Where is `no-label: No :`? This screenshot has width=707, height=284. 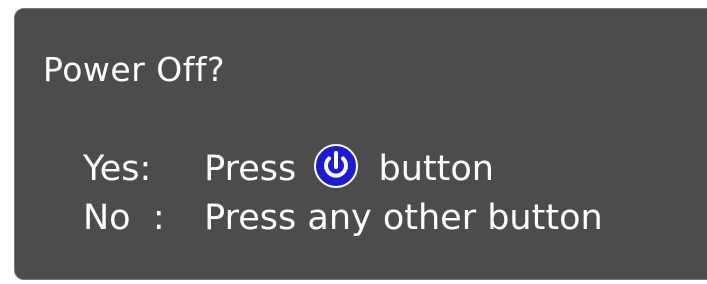
no-label: No : is located at coordinates (124, 218).